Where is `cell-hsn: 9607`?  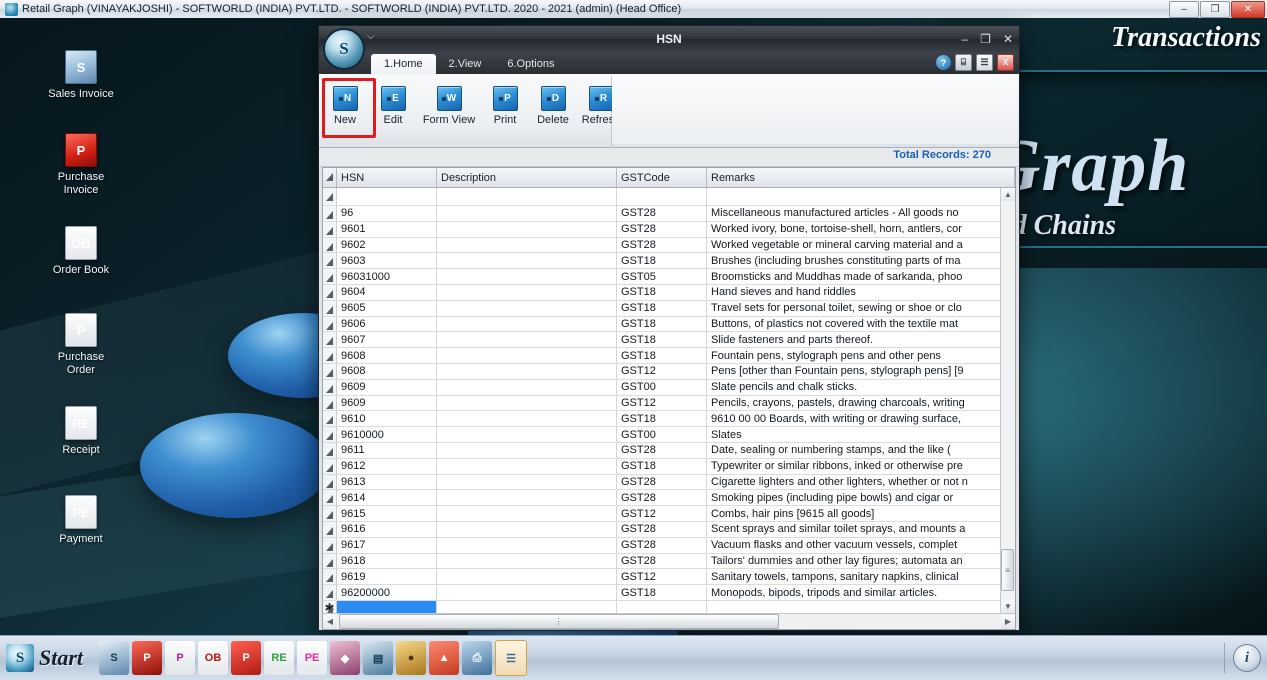
cell-hsn: 9607 is located at coordinates (387, 340).